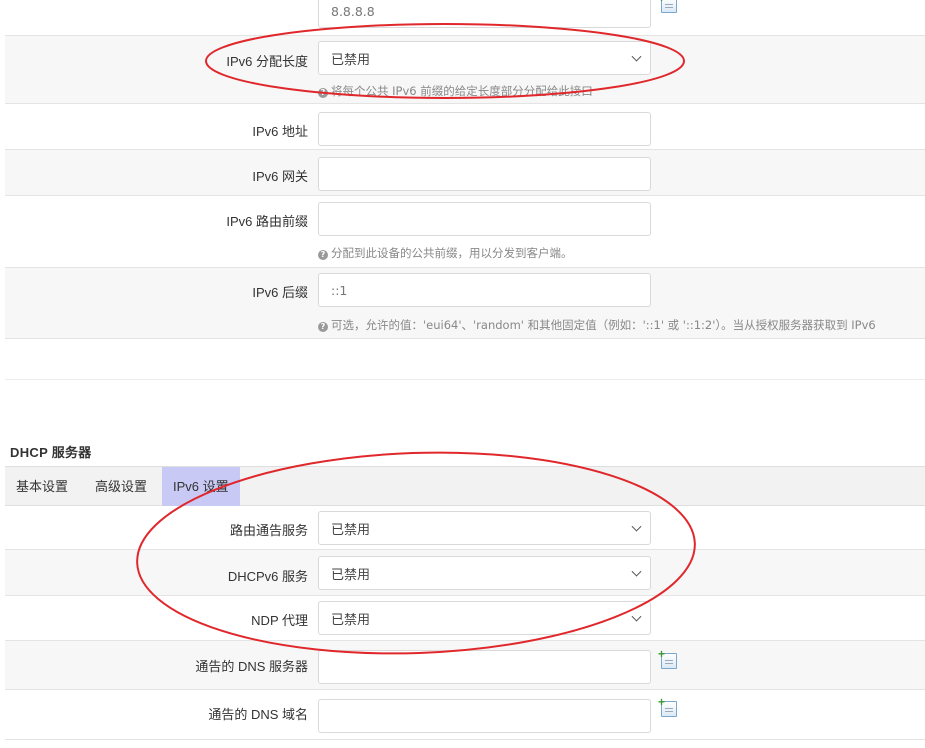 The image size is (925, 748). I want to click on ipv6-gw-label: IPv6 网关, so click(280, 176).